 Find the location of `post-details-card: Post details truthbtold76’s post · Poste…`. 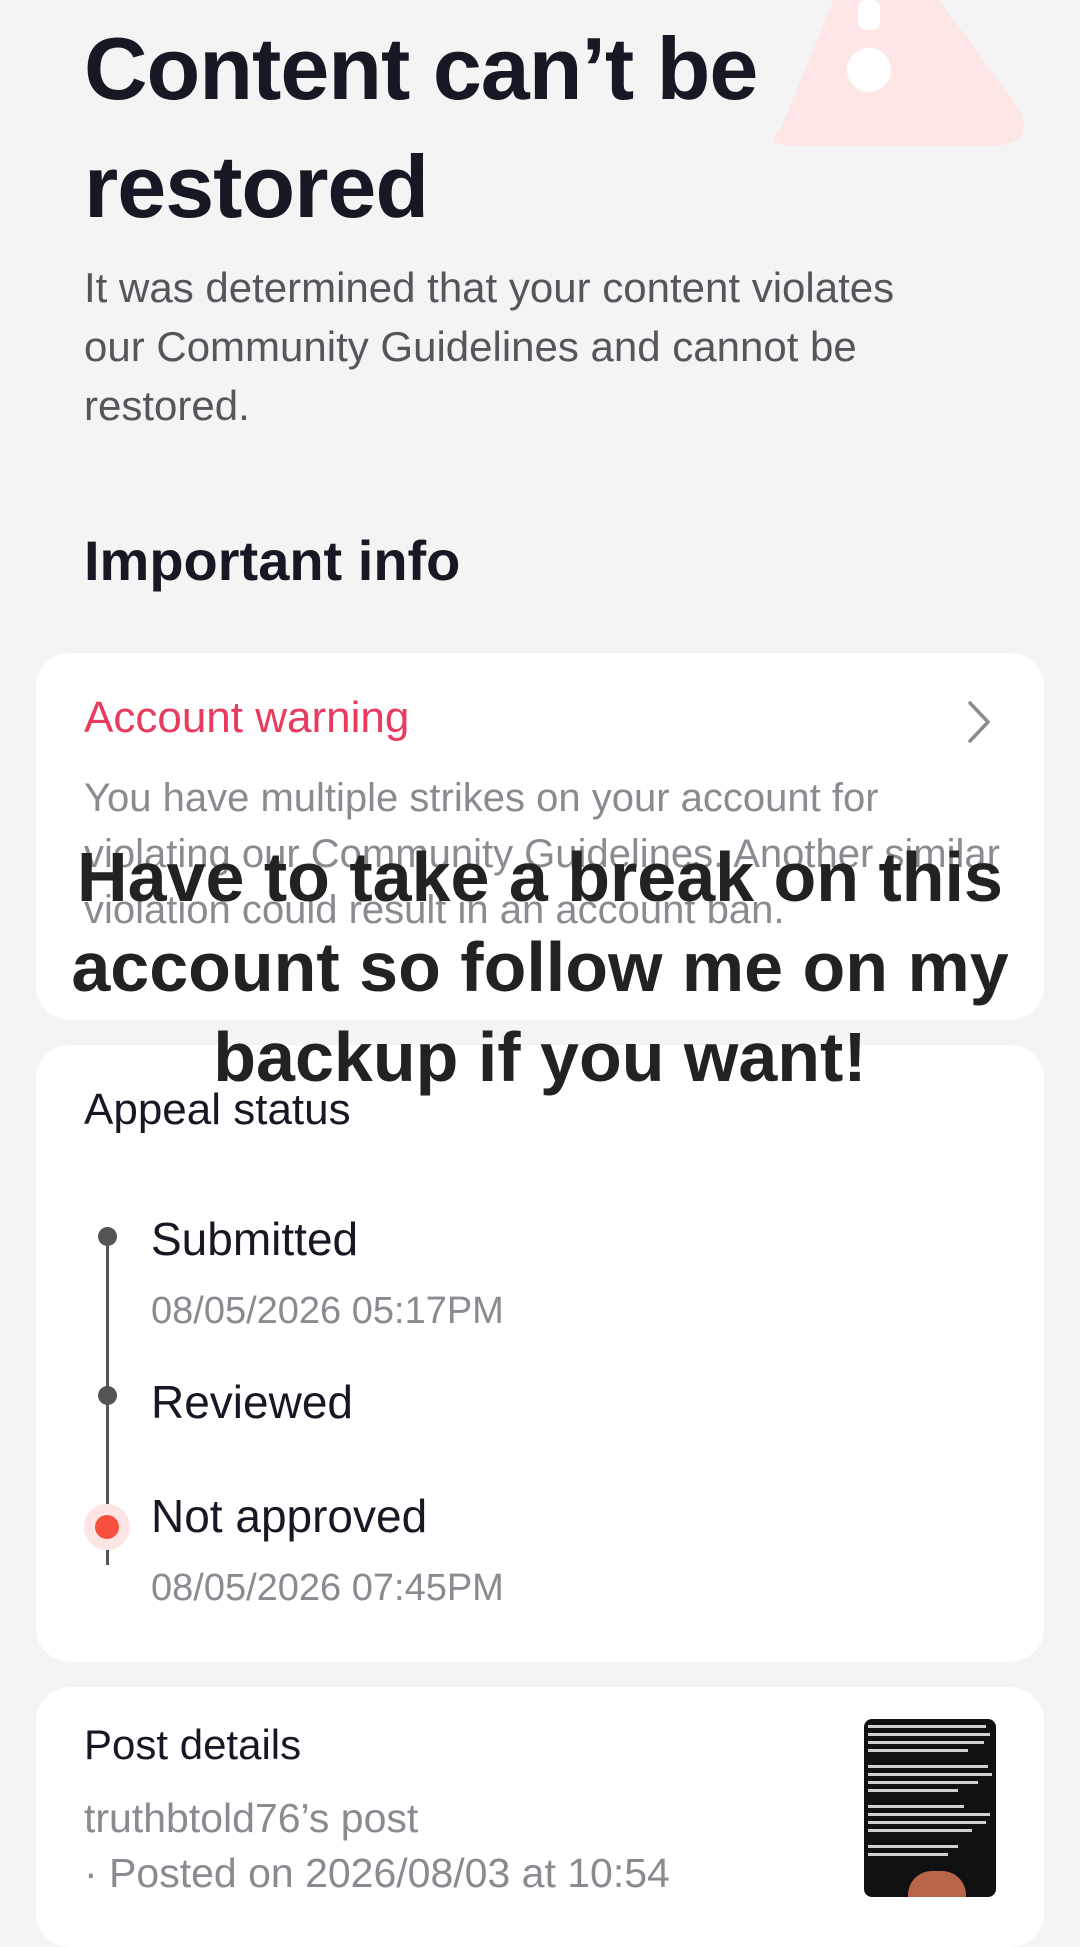

post-details-card: Post details truthbtold76’s post · Poste… is located at coordinates (540, 1817).